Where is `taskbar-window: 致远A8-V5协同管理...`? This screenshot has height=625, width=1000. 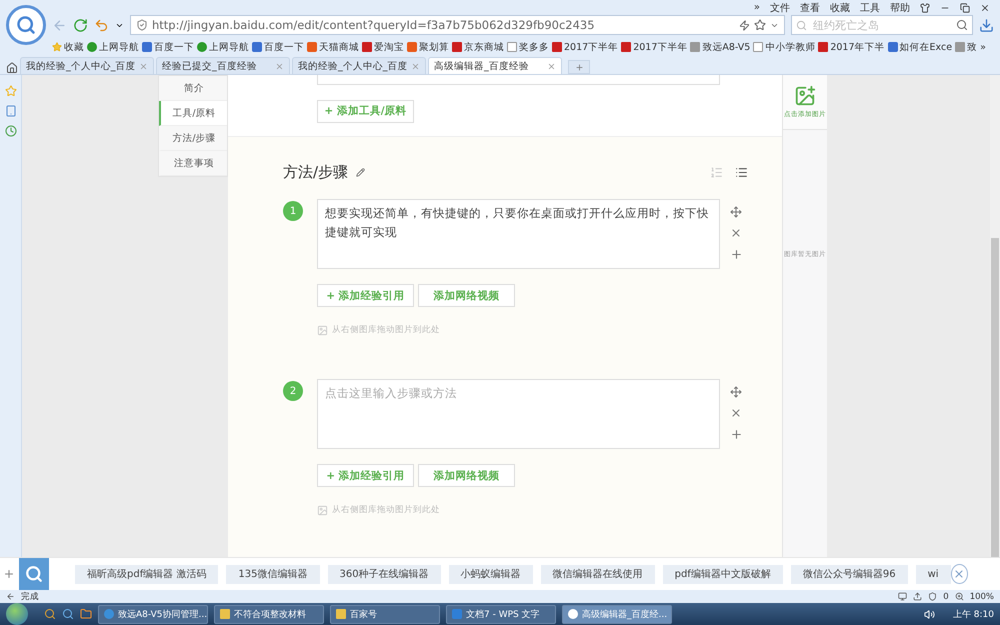
taskbar-window: 致远A8-V5协同管理... is located at coordinates (153, 614).